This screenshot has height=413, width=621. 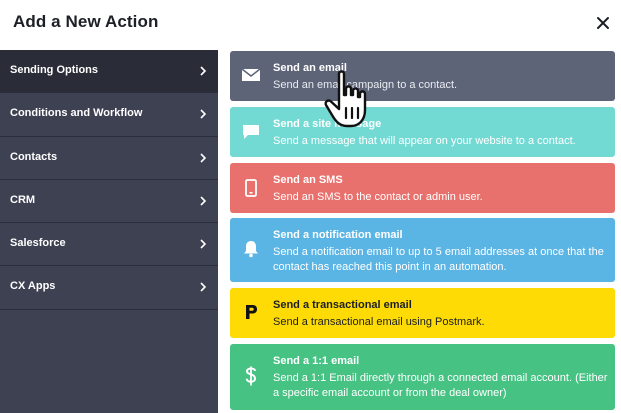 I want to click on sidebar-item-label: Contacts, so click(x=34, y=156).